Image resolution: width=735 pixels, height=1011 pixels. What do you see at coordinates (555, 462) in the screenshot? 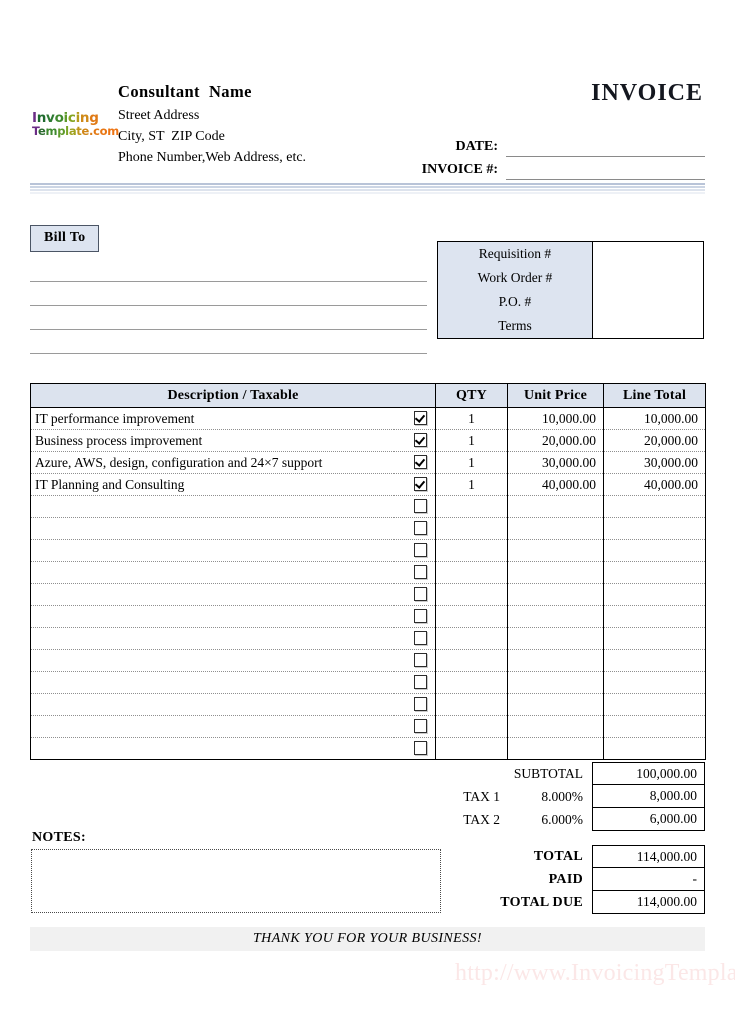
I see `cell-unit-price: 30,000.00` at bounding box center [555, 462].